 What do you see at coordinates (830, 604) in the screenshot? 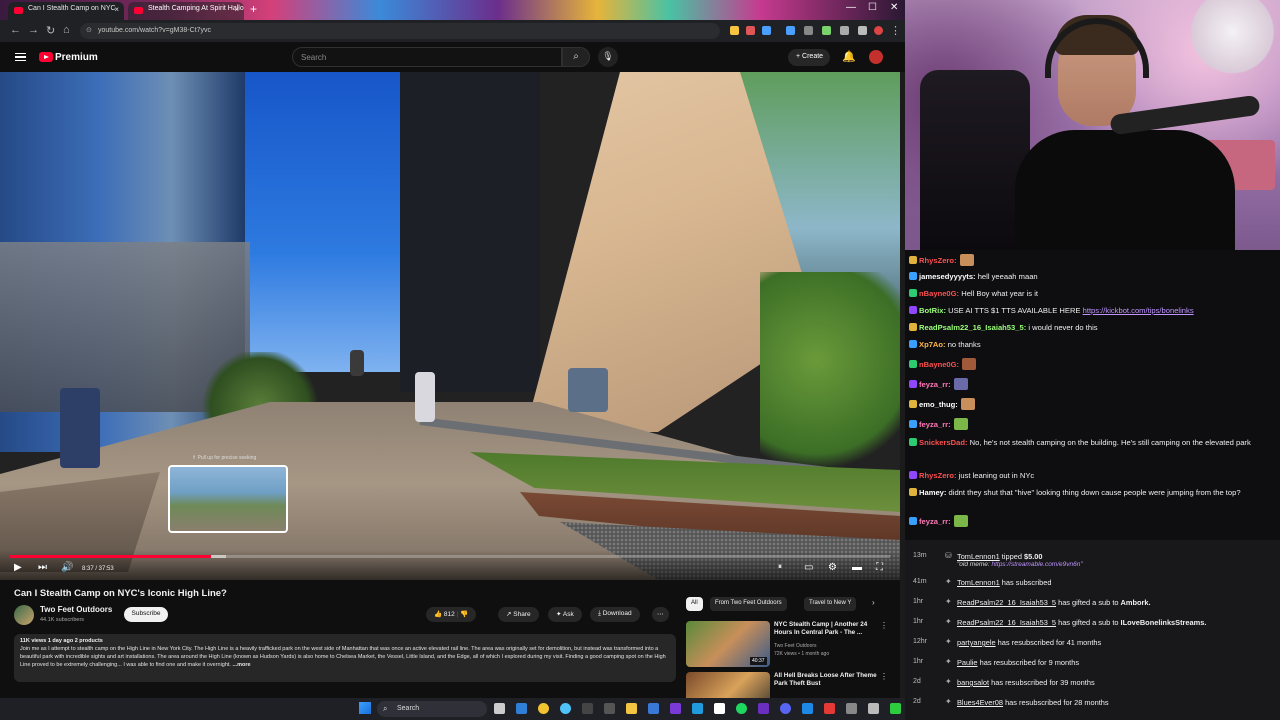
I see `chip-travel: Travel to New Y` at bounding box center [830, 604].